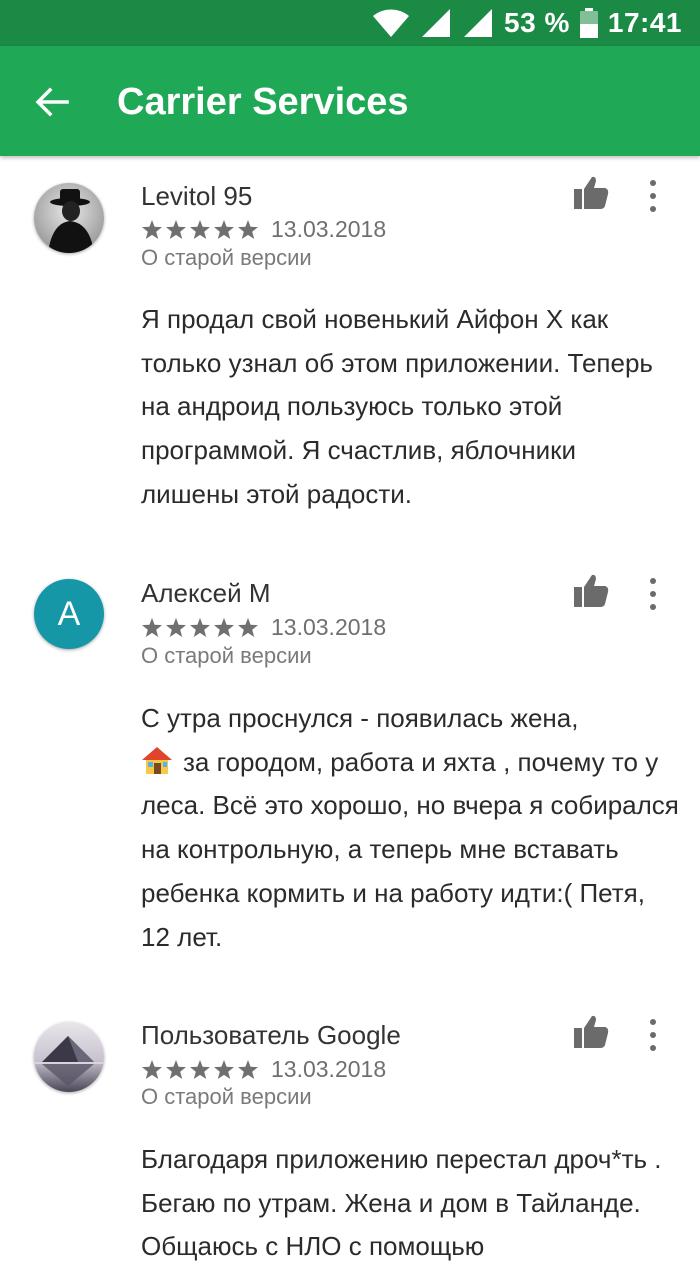 The width and height of the screenshot is (700, 1269). I want to click on wifi-icon, so click(391, 23).